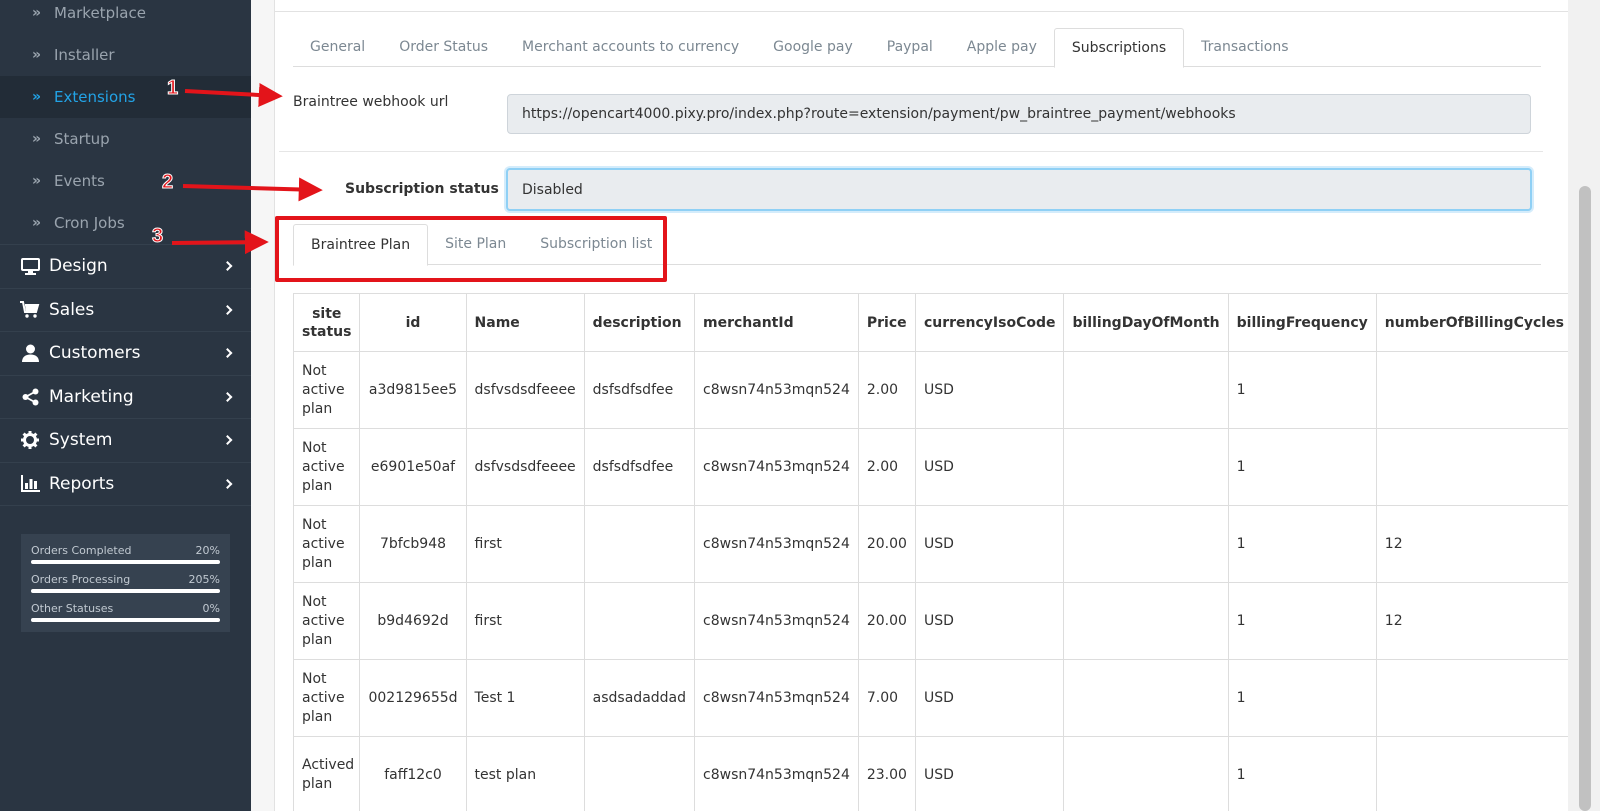 This screenshot has width=1600, height=811. I want to click on col-billing-frequency: billingFrequency, so click(1302, 322).